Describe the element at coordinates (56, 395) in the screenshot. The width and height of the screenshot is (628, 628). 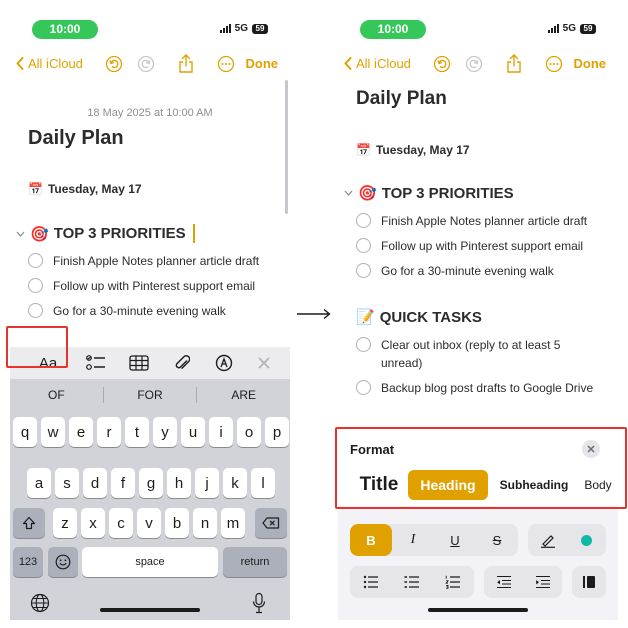
I see `suggestion: OF` at that location.